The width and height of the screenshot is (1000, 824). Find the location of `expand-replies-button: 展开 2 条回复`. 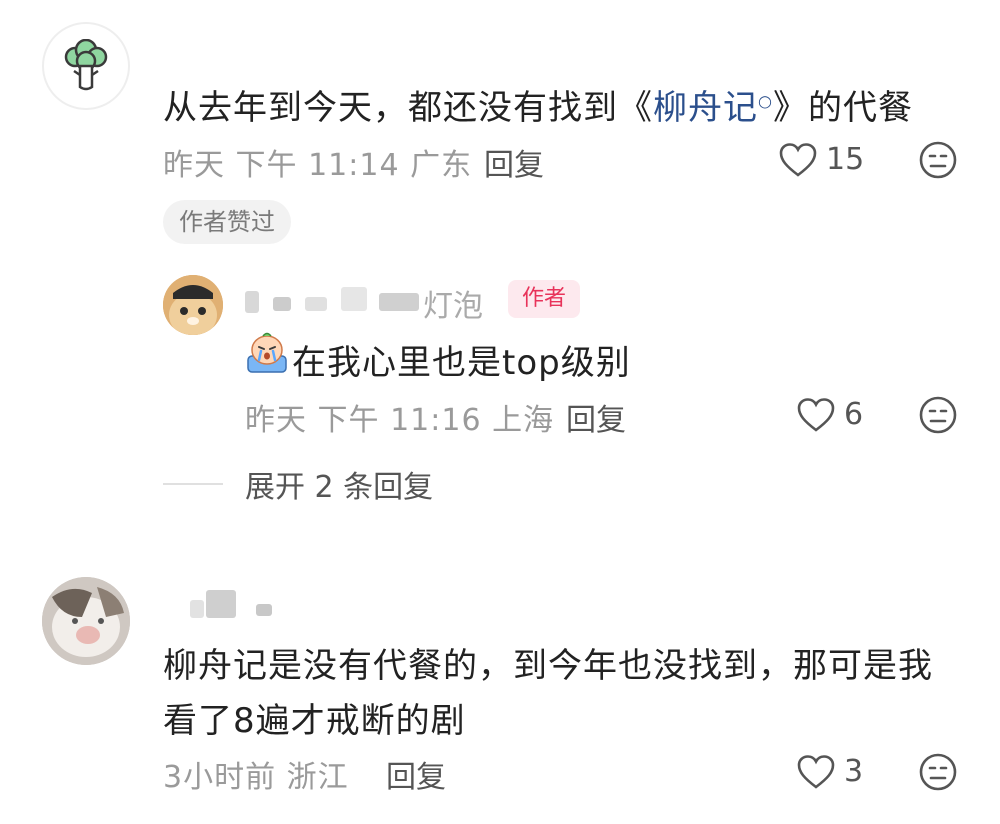

expand-replies-button: 展开 2 条回复 is located at coordinates (339, 484).